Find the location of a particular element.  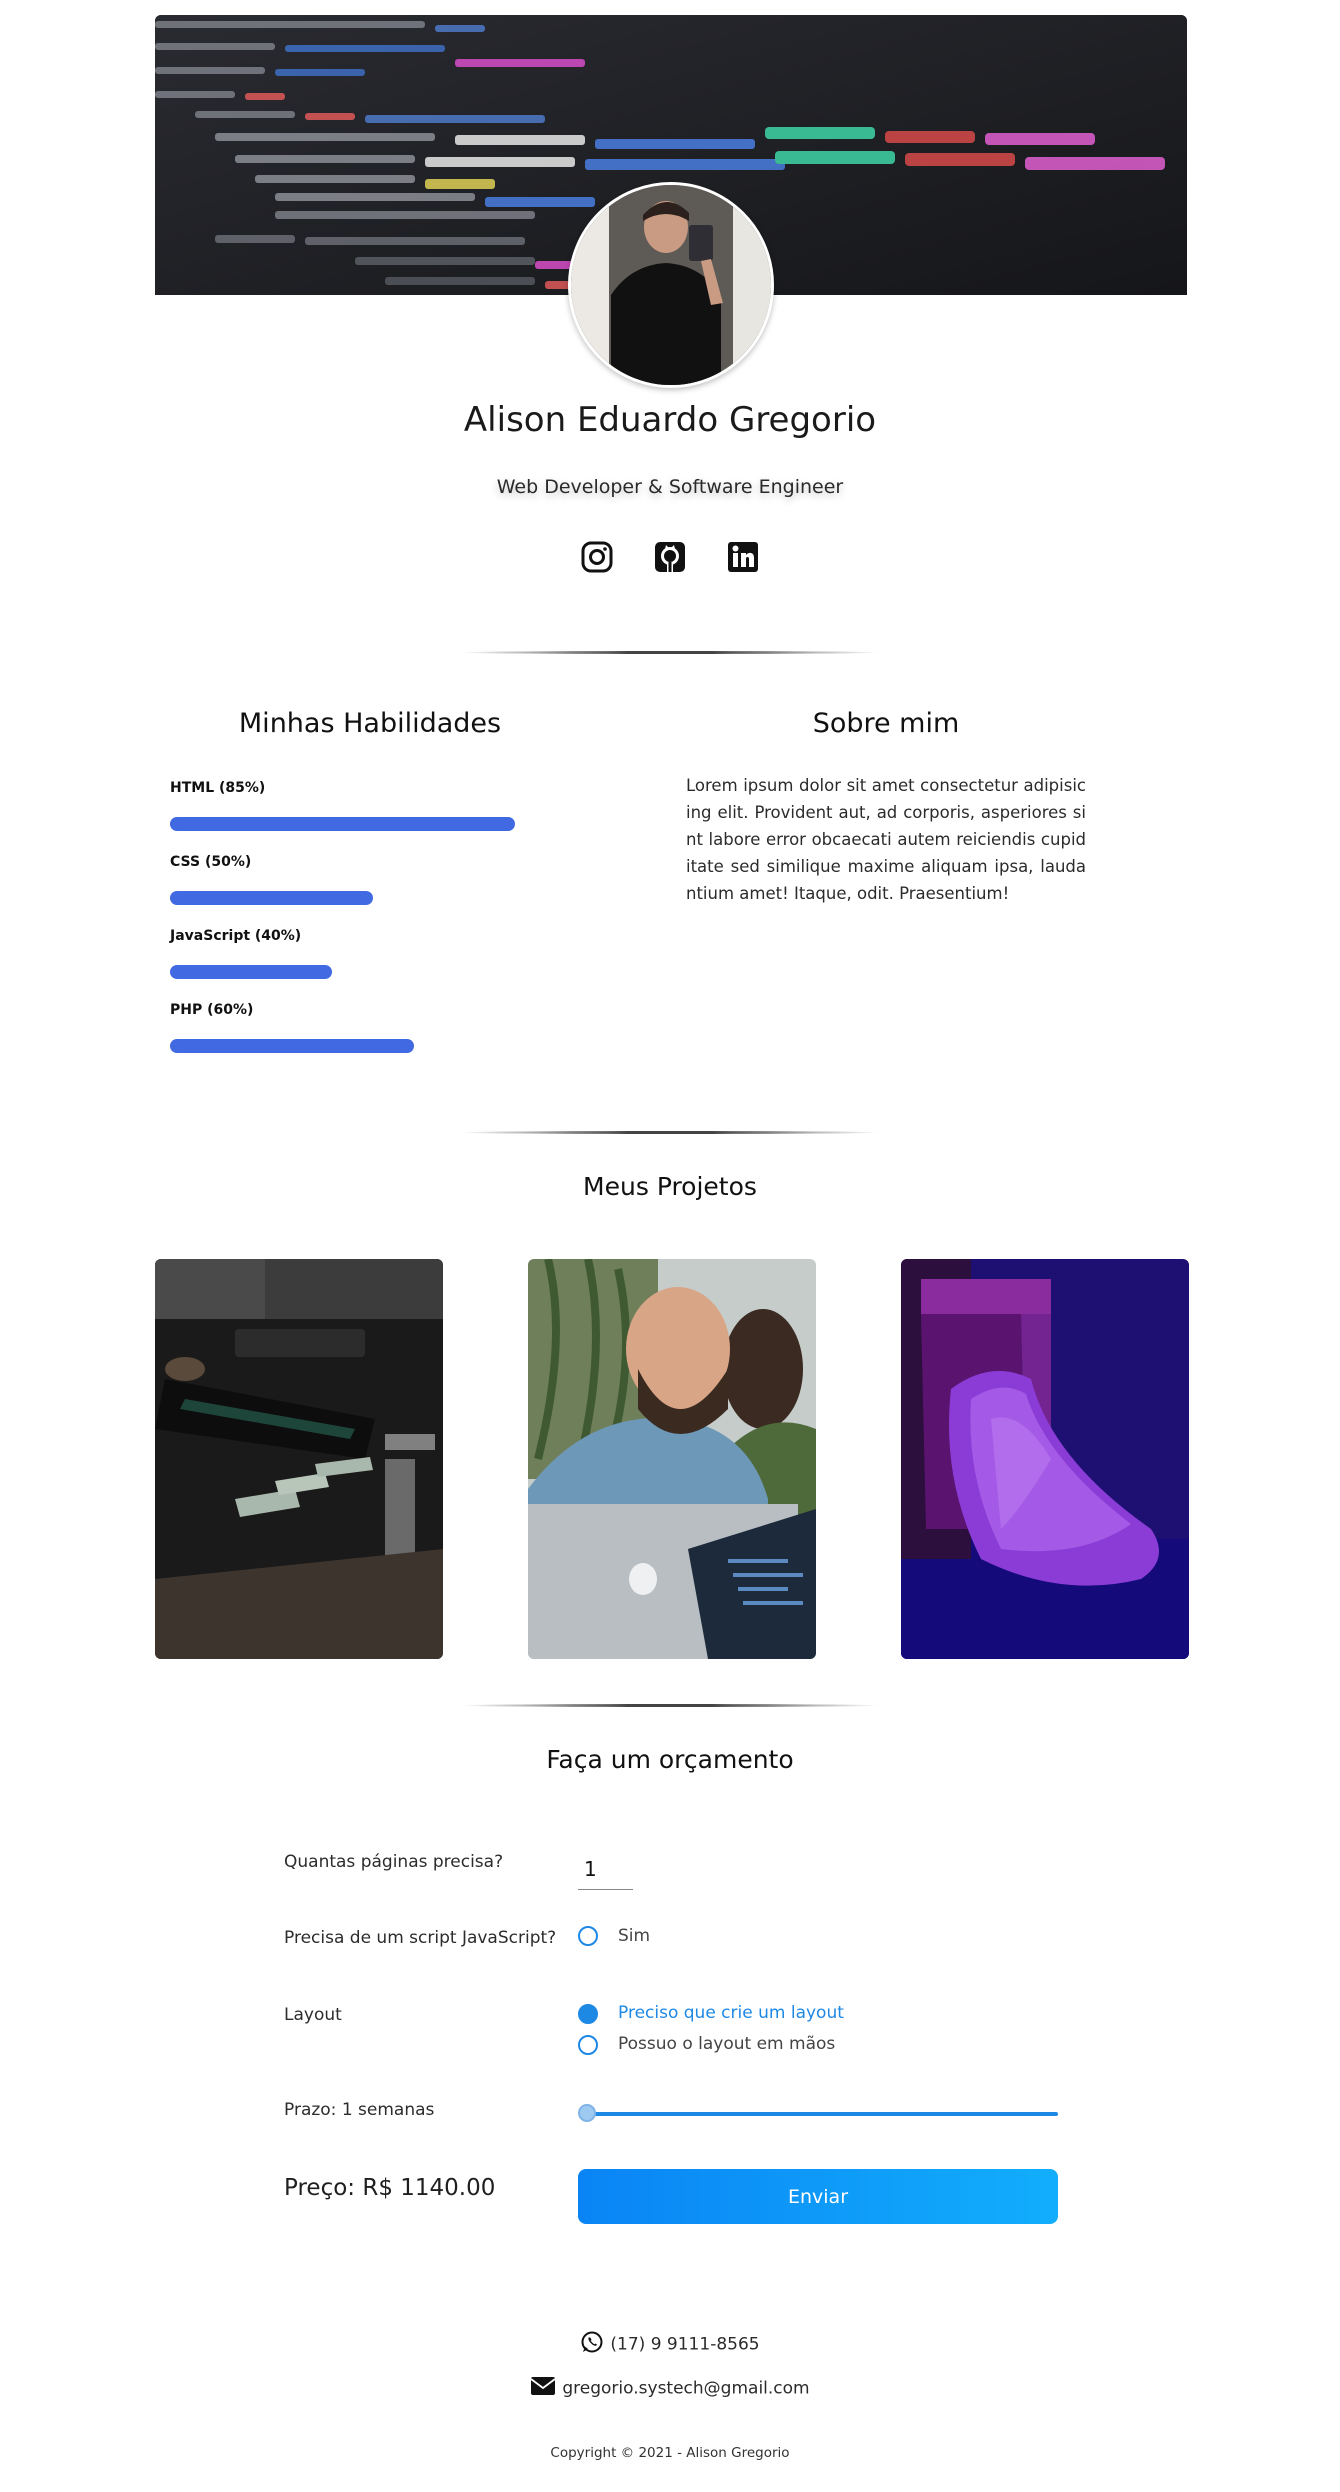

social-links is located at coordinates (670, 558).